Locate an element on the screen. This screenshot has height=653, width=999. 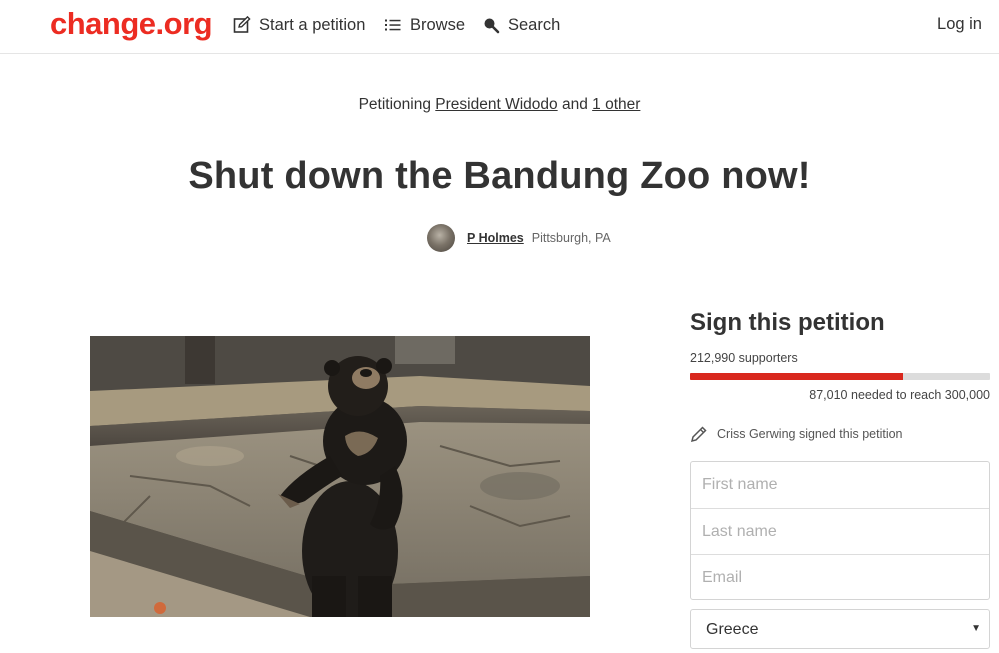
other-decision-makers-link: 1 other is located at coordinates (616, 104).